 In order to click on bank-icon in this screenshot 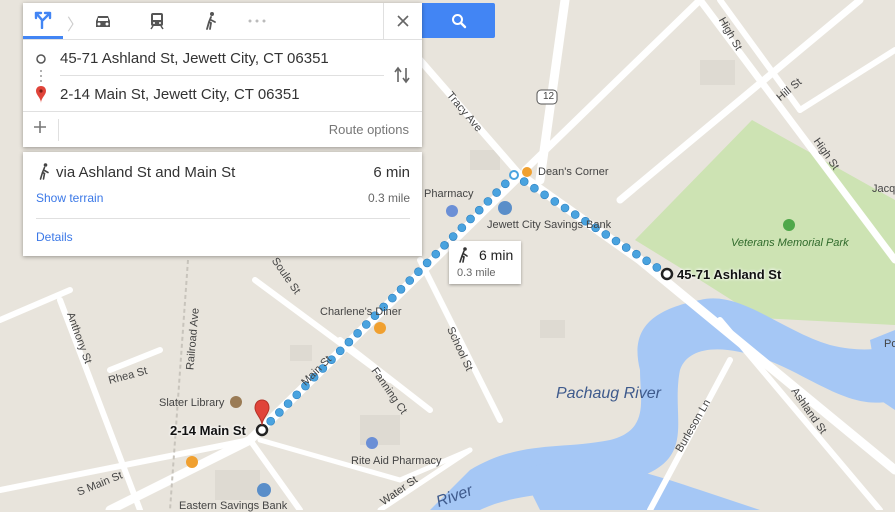, I will do `click(505, 208)`.